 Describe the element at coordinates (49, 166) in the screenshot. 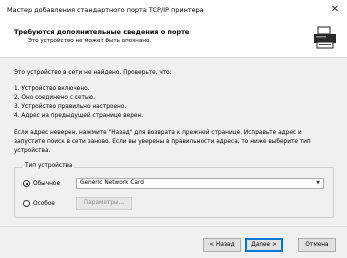

I see `device-type-legend: Тип устройства` at that location.